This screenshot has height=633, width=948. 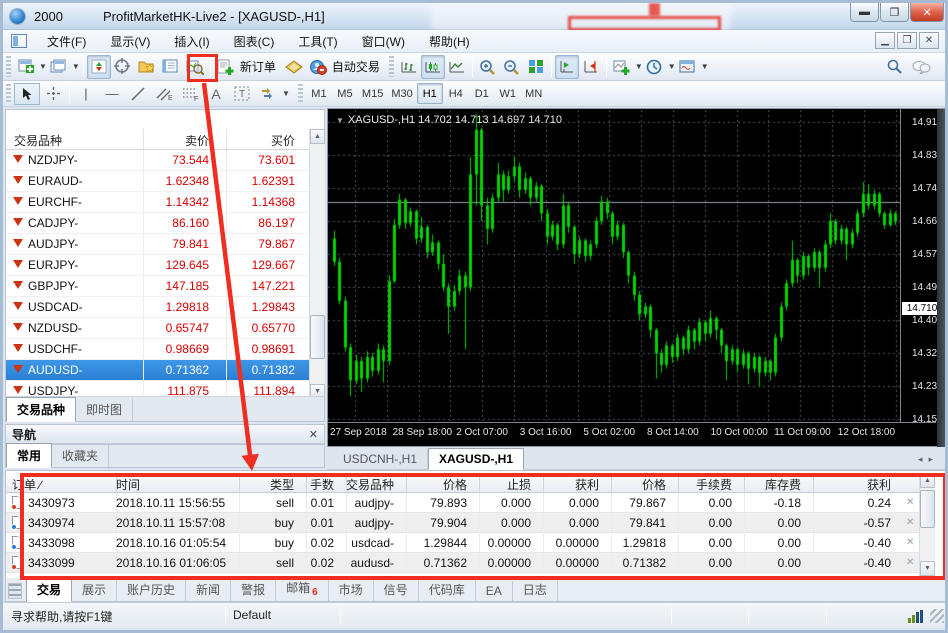 What do you see at coordinates (95, 589) in the screenshot?
I see `terminal-tab-展示: 展示` at bounding box center [95, 589].